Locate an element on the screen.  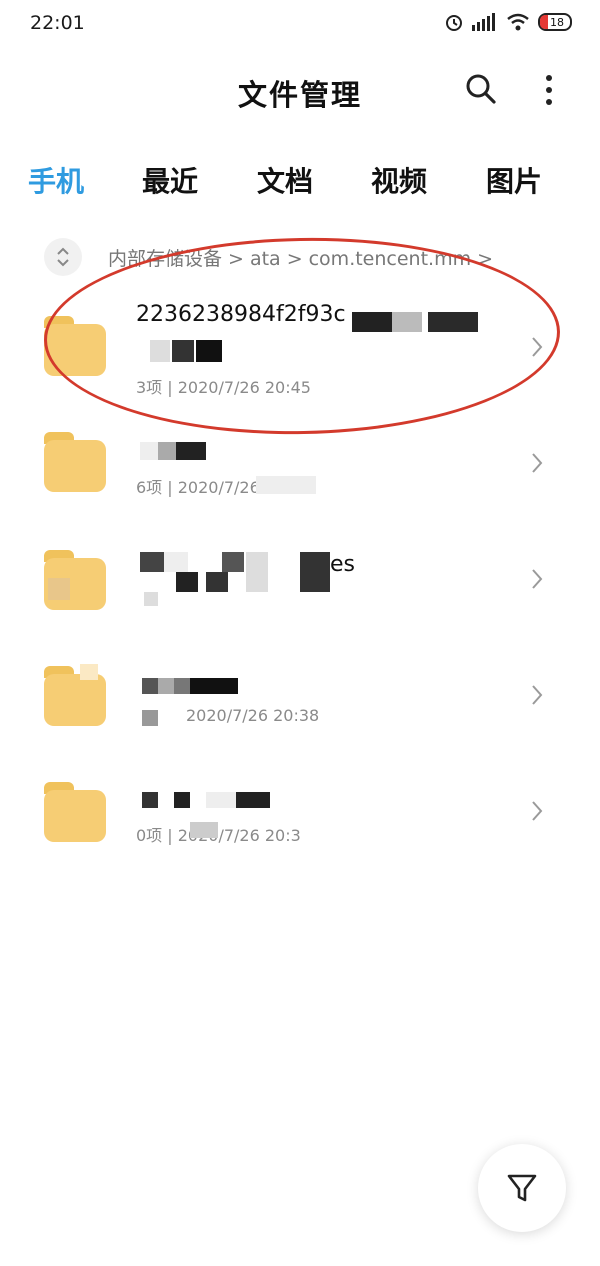
tab-images: 图片 is located at coordinates (514, 180).